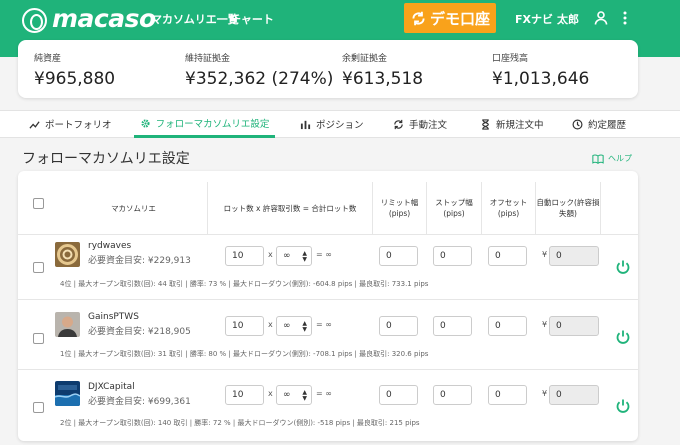 The height and width of the screenshot is (445, 680). I want to click on required-funds: 必要資金目安: ¥218,905, so click(139, 332).